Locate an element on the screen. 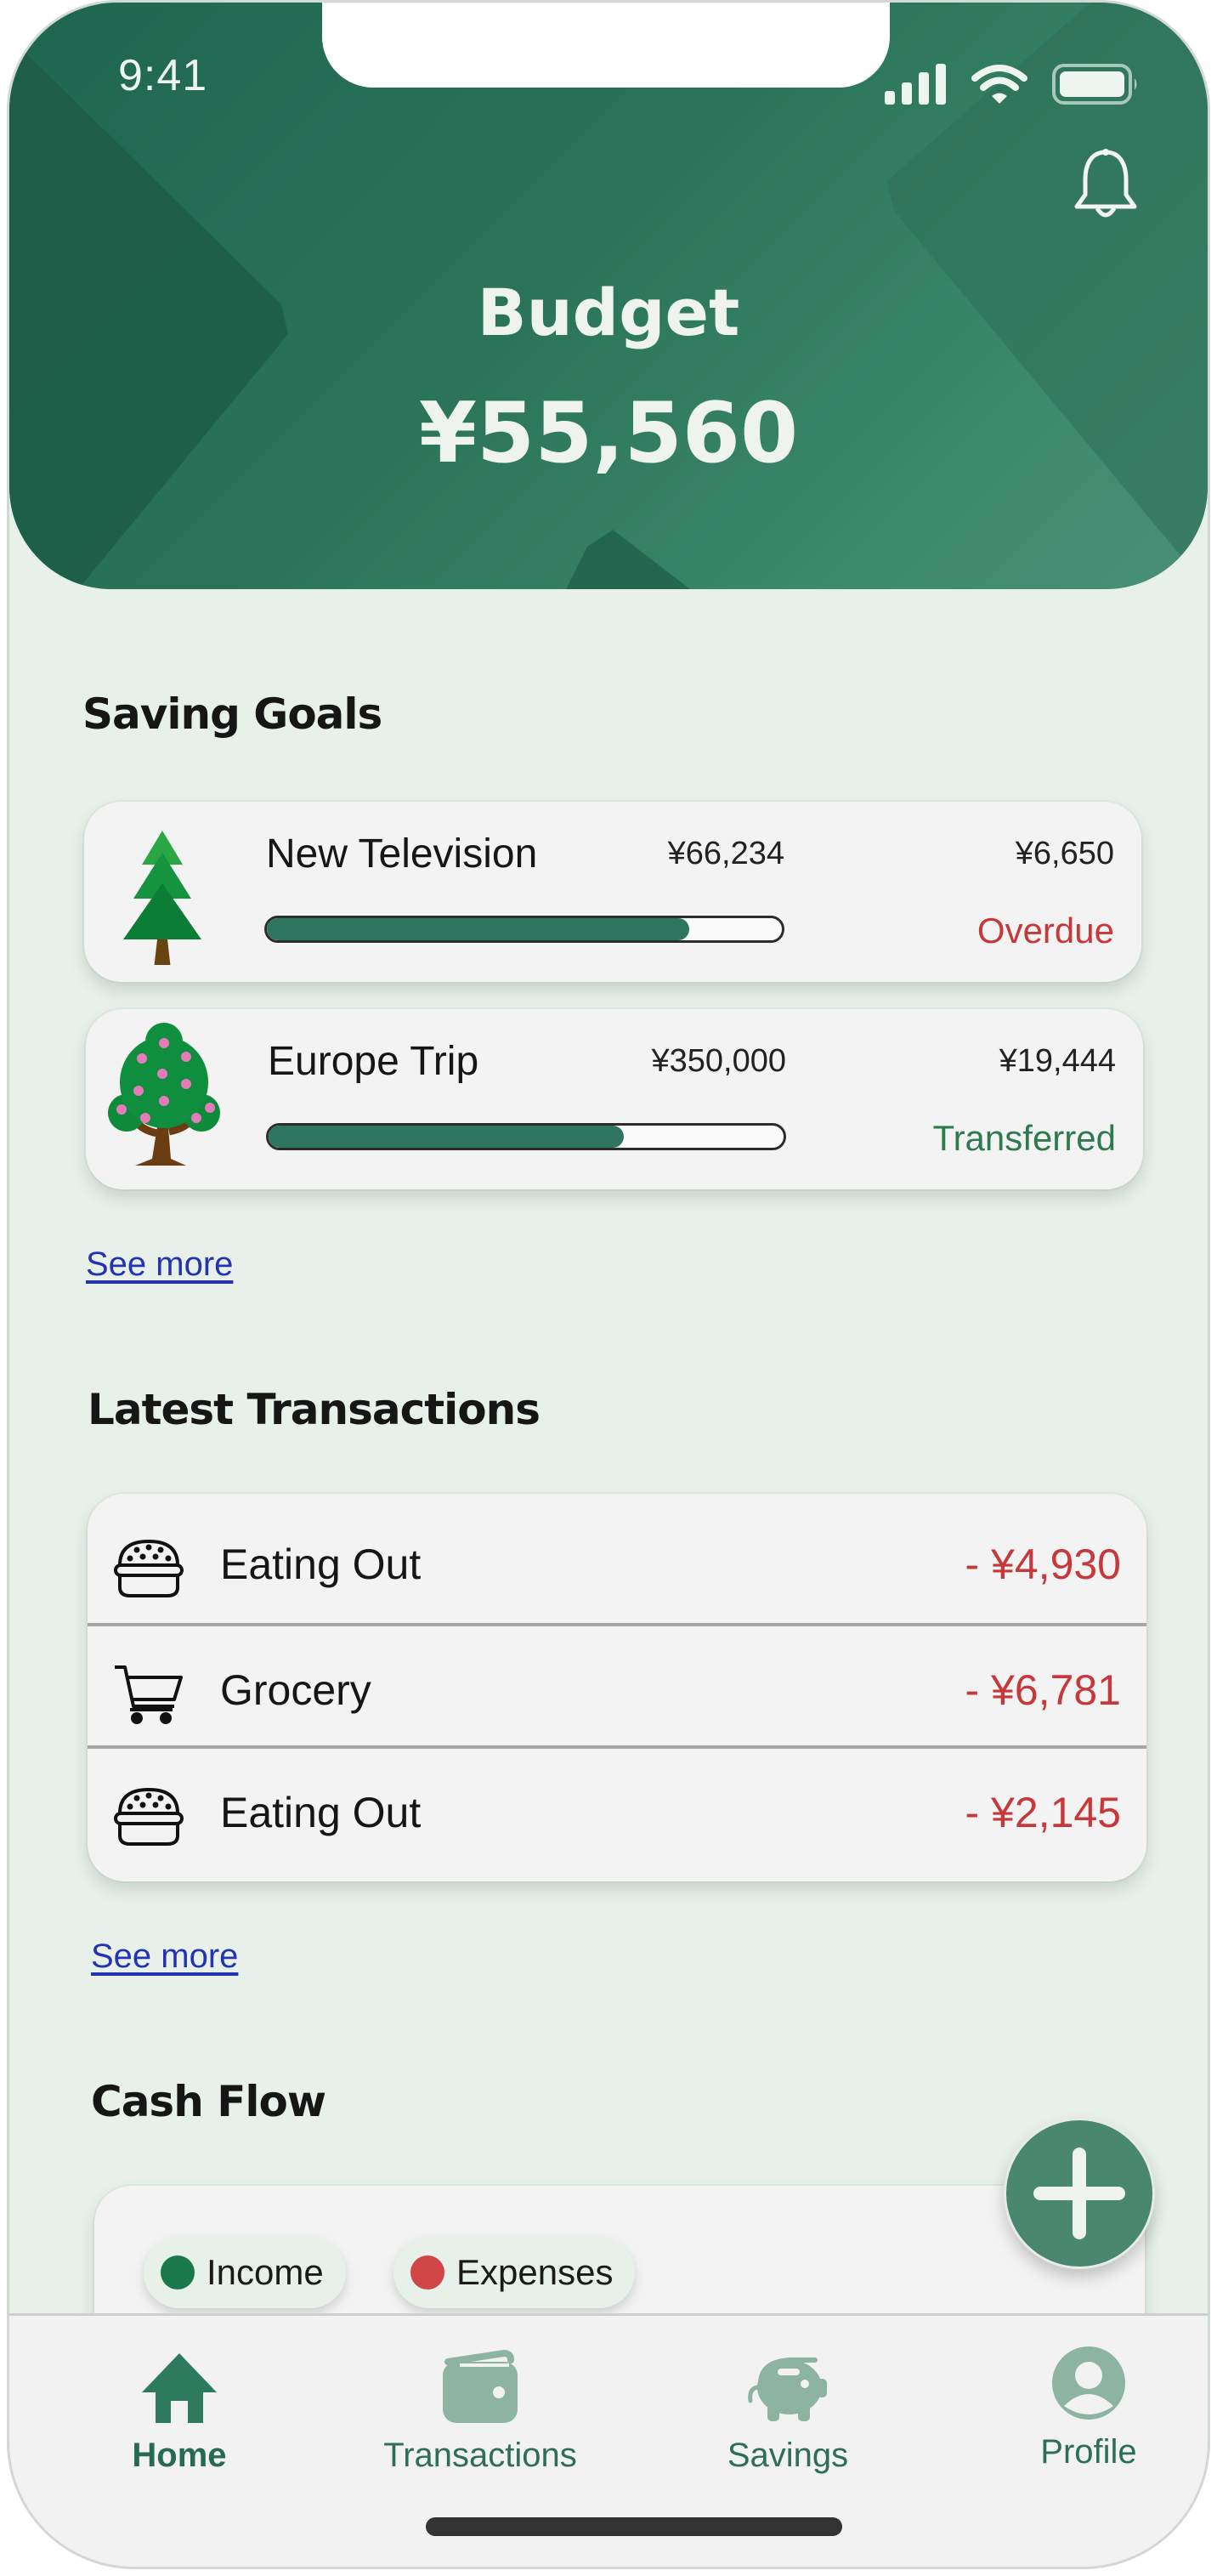 This screenshot has width=1217, height=2576. goal-name: Europe Trip is located at coordinates (373, 1062).